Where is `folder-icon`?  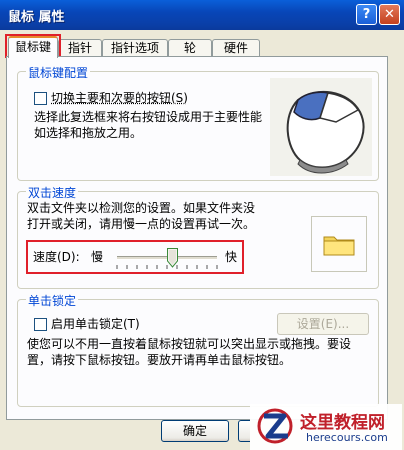 folder-icon is located at coordinates (339, 244).